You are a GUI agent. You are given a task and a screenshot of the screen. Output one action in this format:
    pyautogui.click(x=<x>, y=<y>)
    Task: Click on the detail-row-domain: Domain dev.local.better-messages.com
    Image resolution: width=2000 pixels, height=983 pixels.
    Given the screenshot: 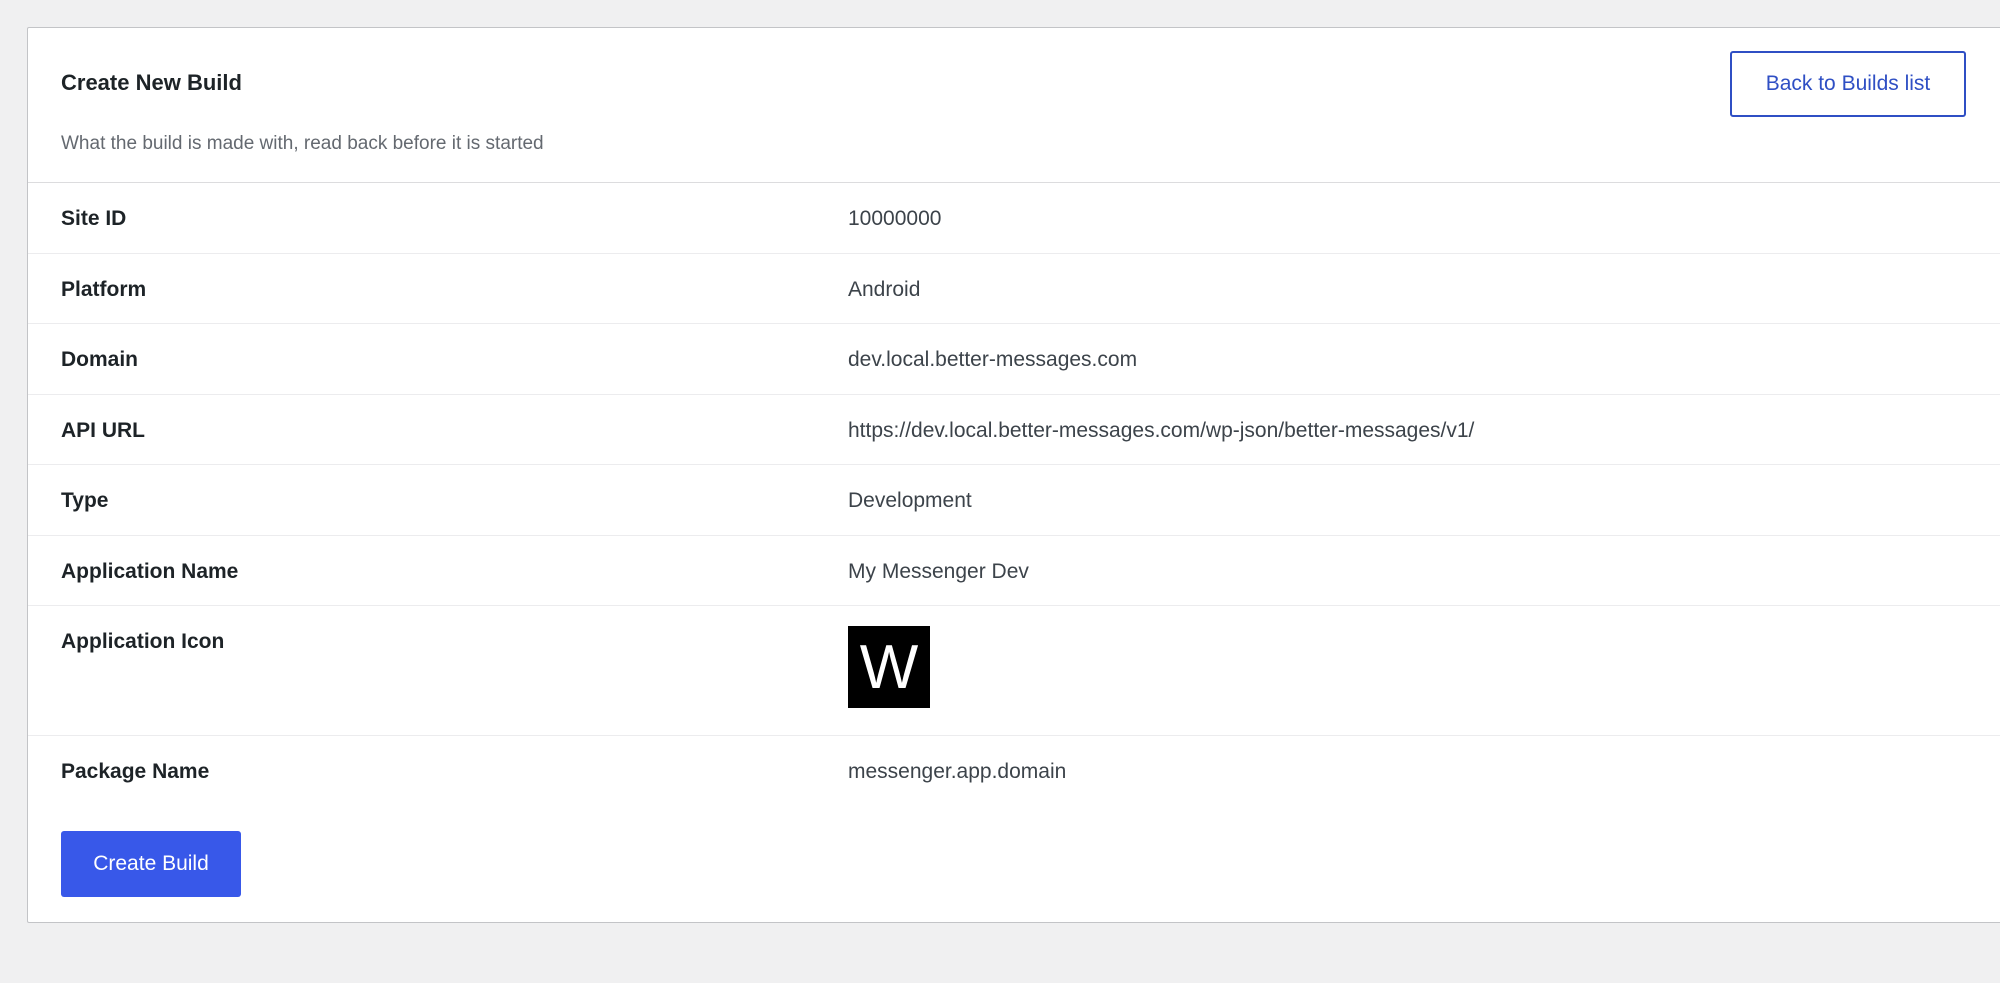 What is the action you would take?
    pyautogui.click(x=1014, y=359)
    